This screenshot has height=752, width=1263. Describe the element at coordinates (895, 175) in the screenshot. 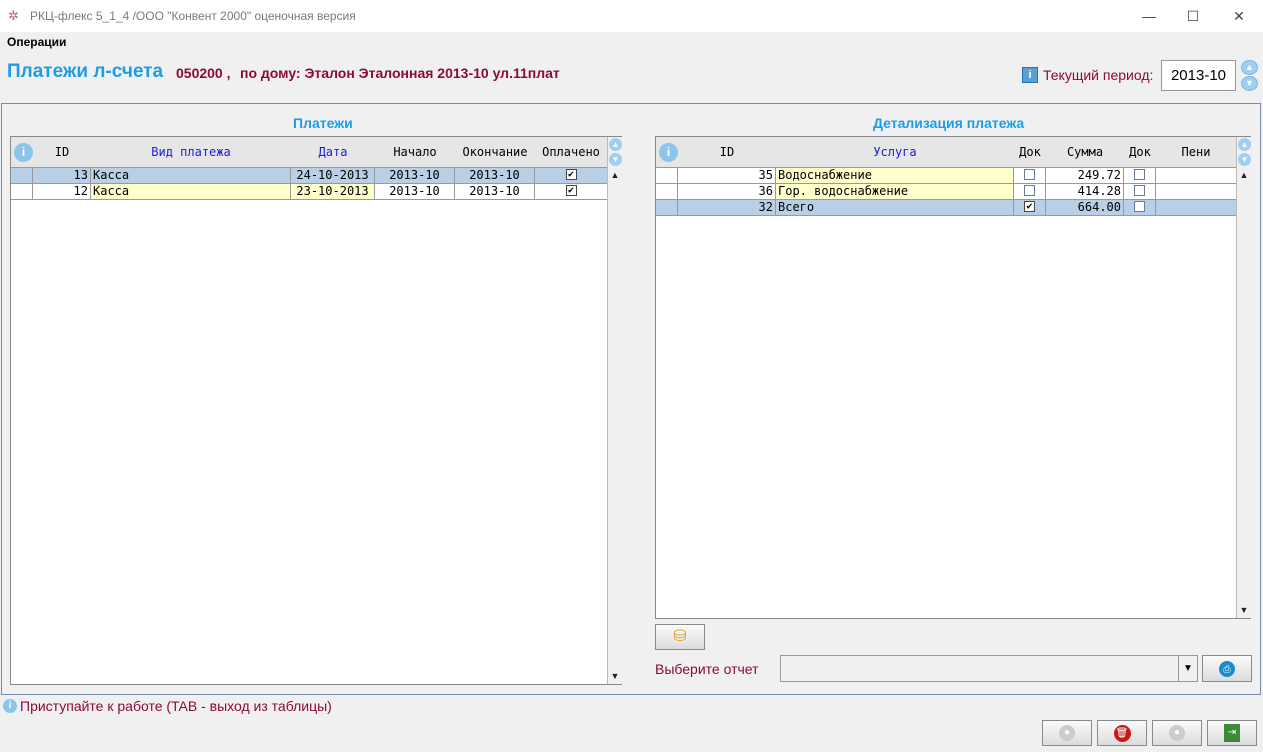

I see `row-service: Водоснабжение` at that location.